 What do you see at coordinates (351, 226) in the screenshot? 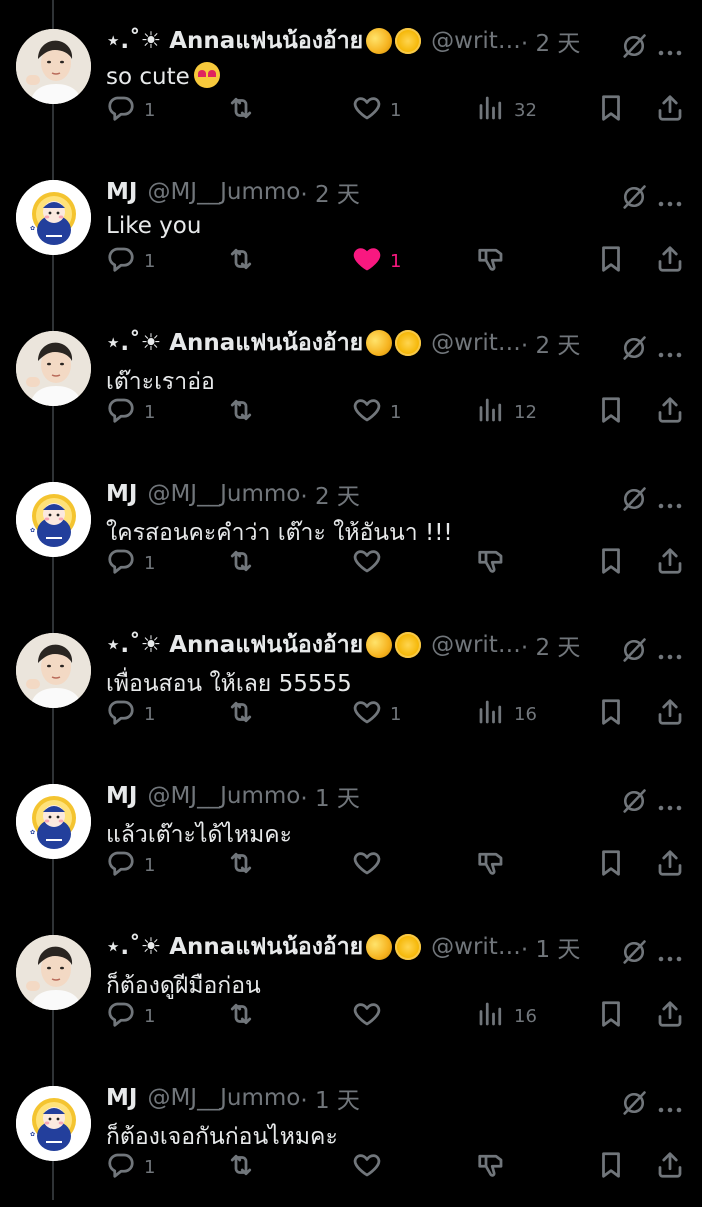
I see `reply-tweet: ✿ MJ @MJ__Jummo · 2 天 Like you 1 1` at bounding box center [351, 226].